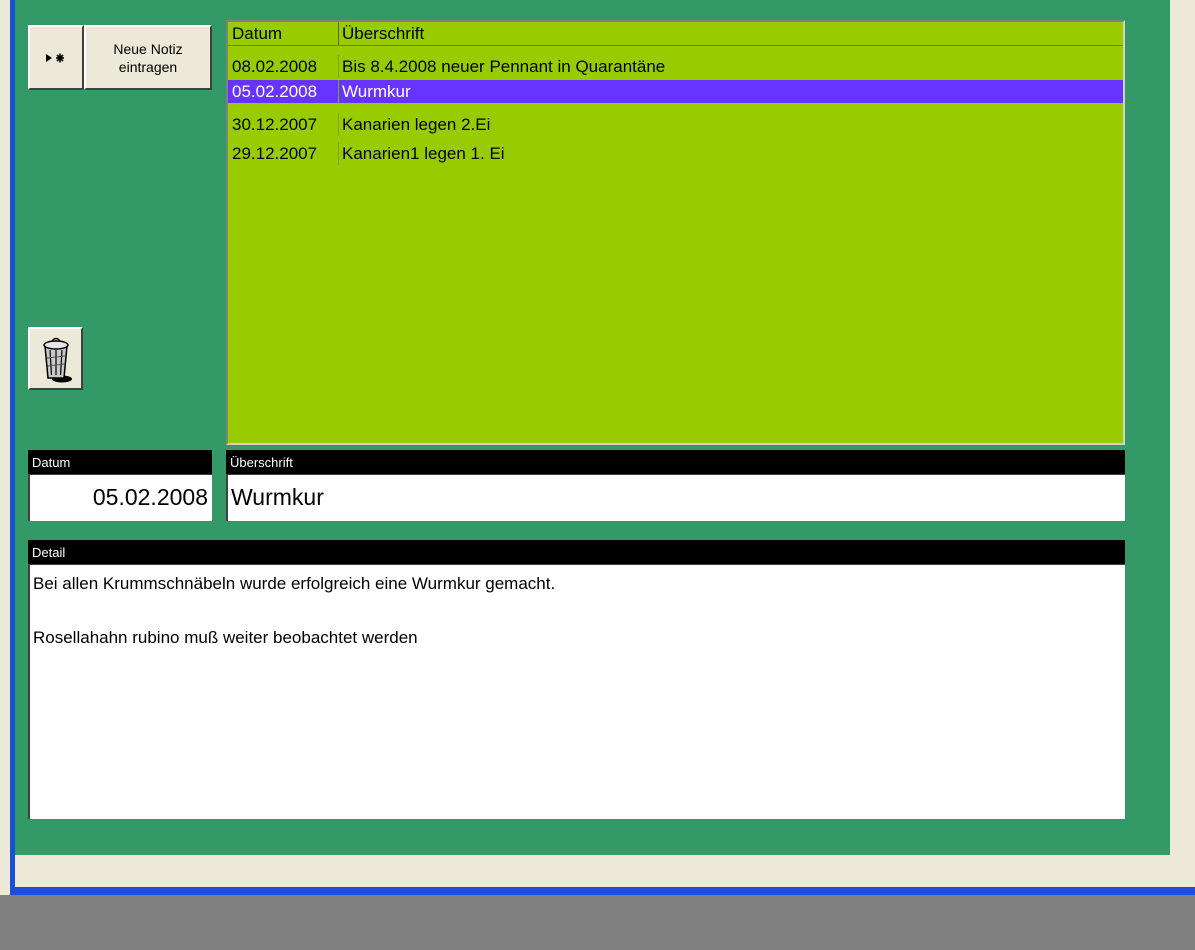 This screenshot has height=950, width=1195. I want to click on new-note-label-line1: Neue Notiz, so click(148, 48).